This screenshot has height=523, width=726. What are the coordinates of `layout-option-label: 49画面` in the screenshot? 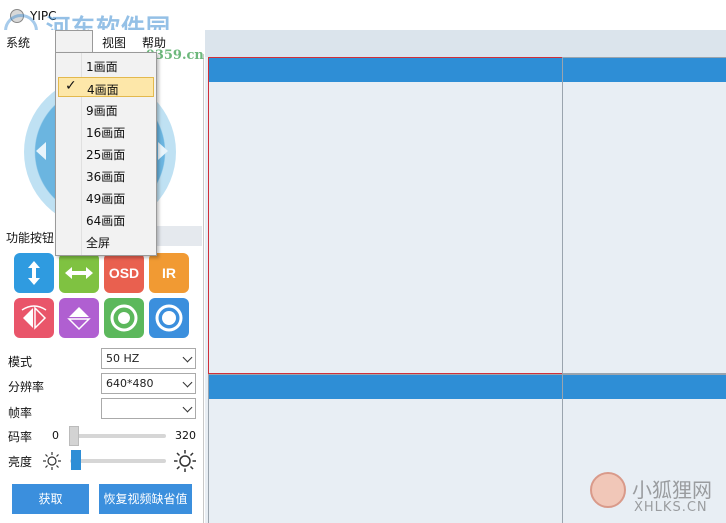 It's located at (106, 199).